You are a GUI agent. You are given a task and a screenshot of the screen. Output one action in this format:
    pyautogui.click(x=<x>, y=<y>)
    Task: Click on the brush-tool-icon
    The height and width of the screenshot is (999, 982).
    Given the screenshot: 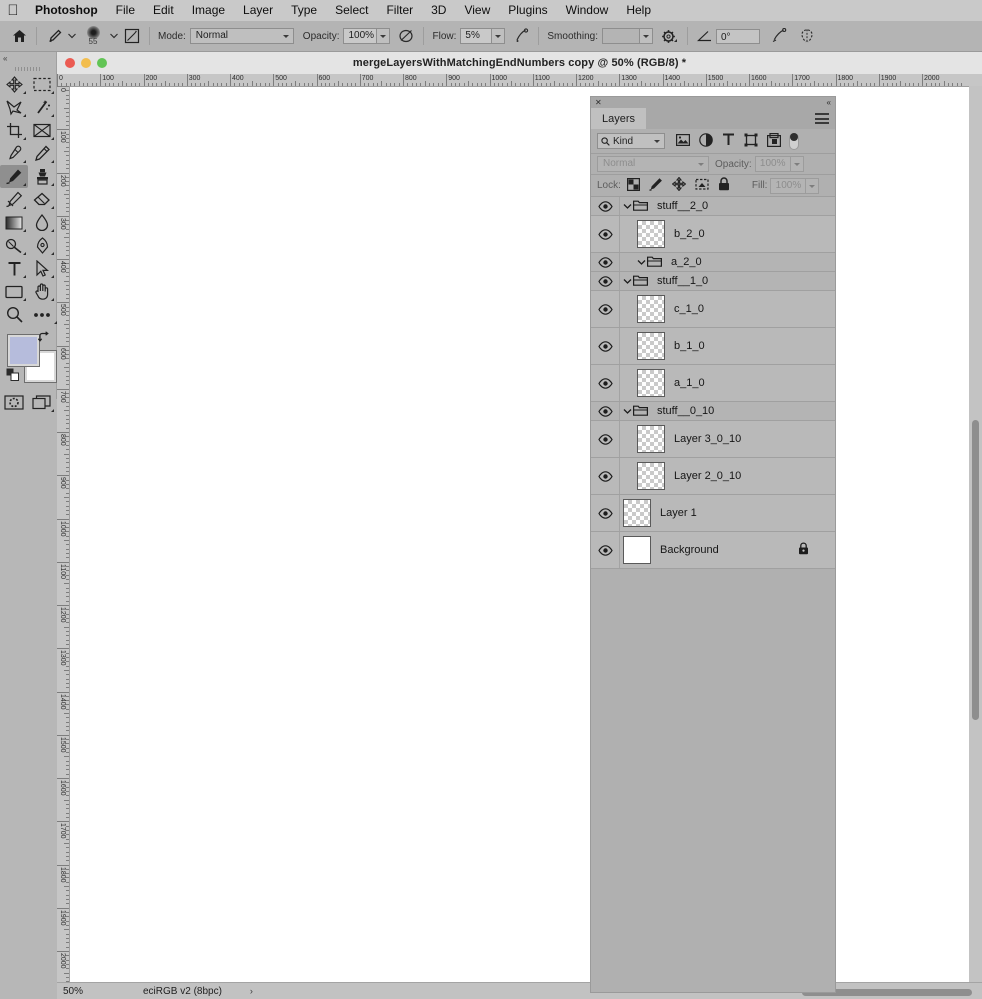 What is the action you would take?
    pyautogui.click(x=54, y=36)
    